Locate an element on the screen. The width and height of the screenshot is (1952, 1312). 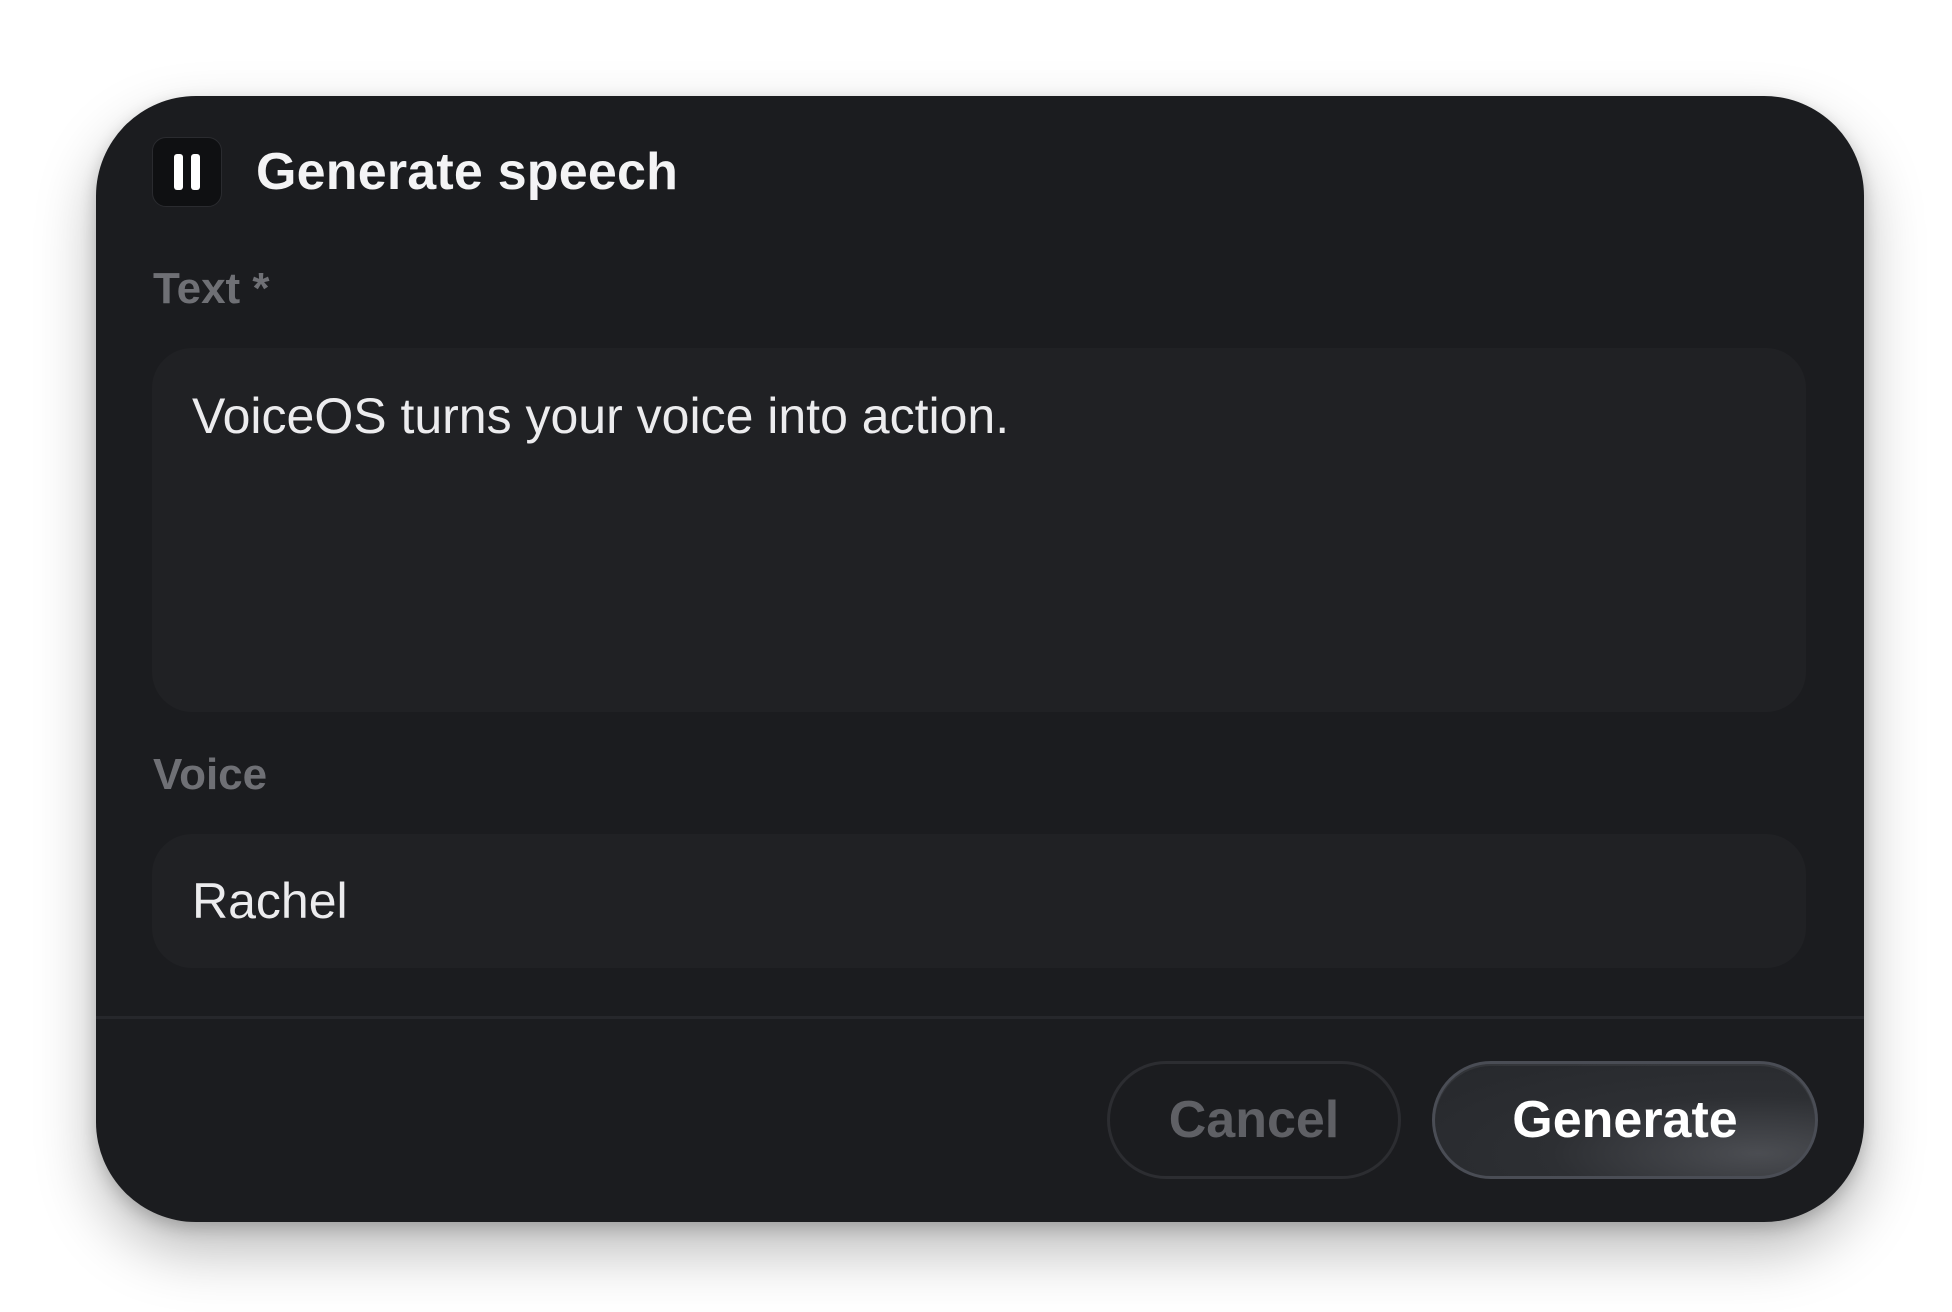
dialog-header: Generate speech is located at coordinates (415, 172).